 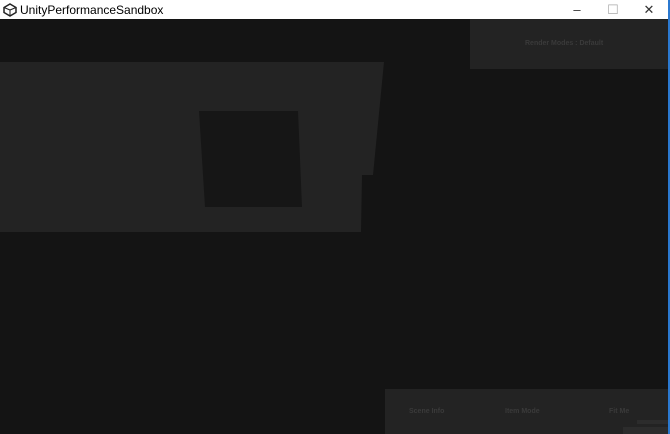 I want to click on dark-square, so click(x=250, y=159).